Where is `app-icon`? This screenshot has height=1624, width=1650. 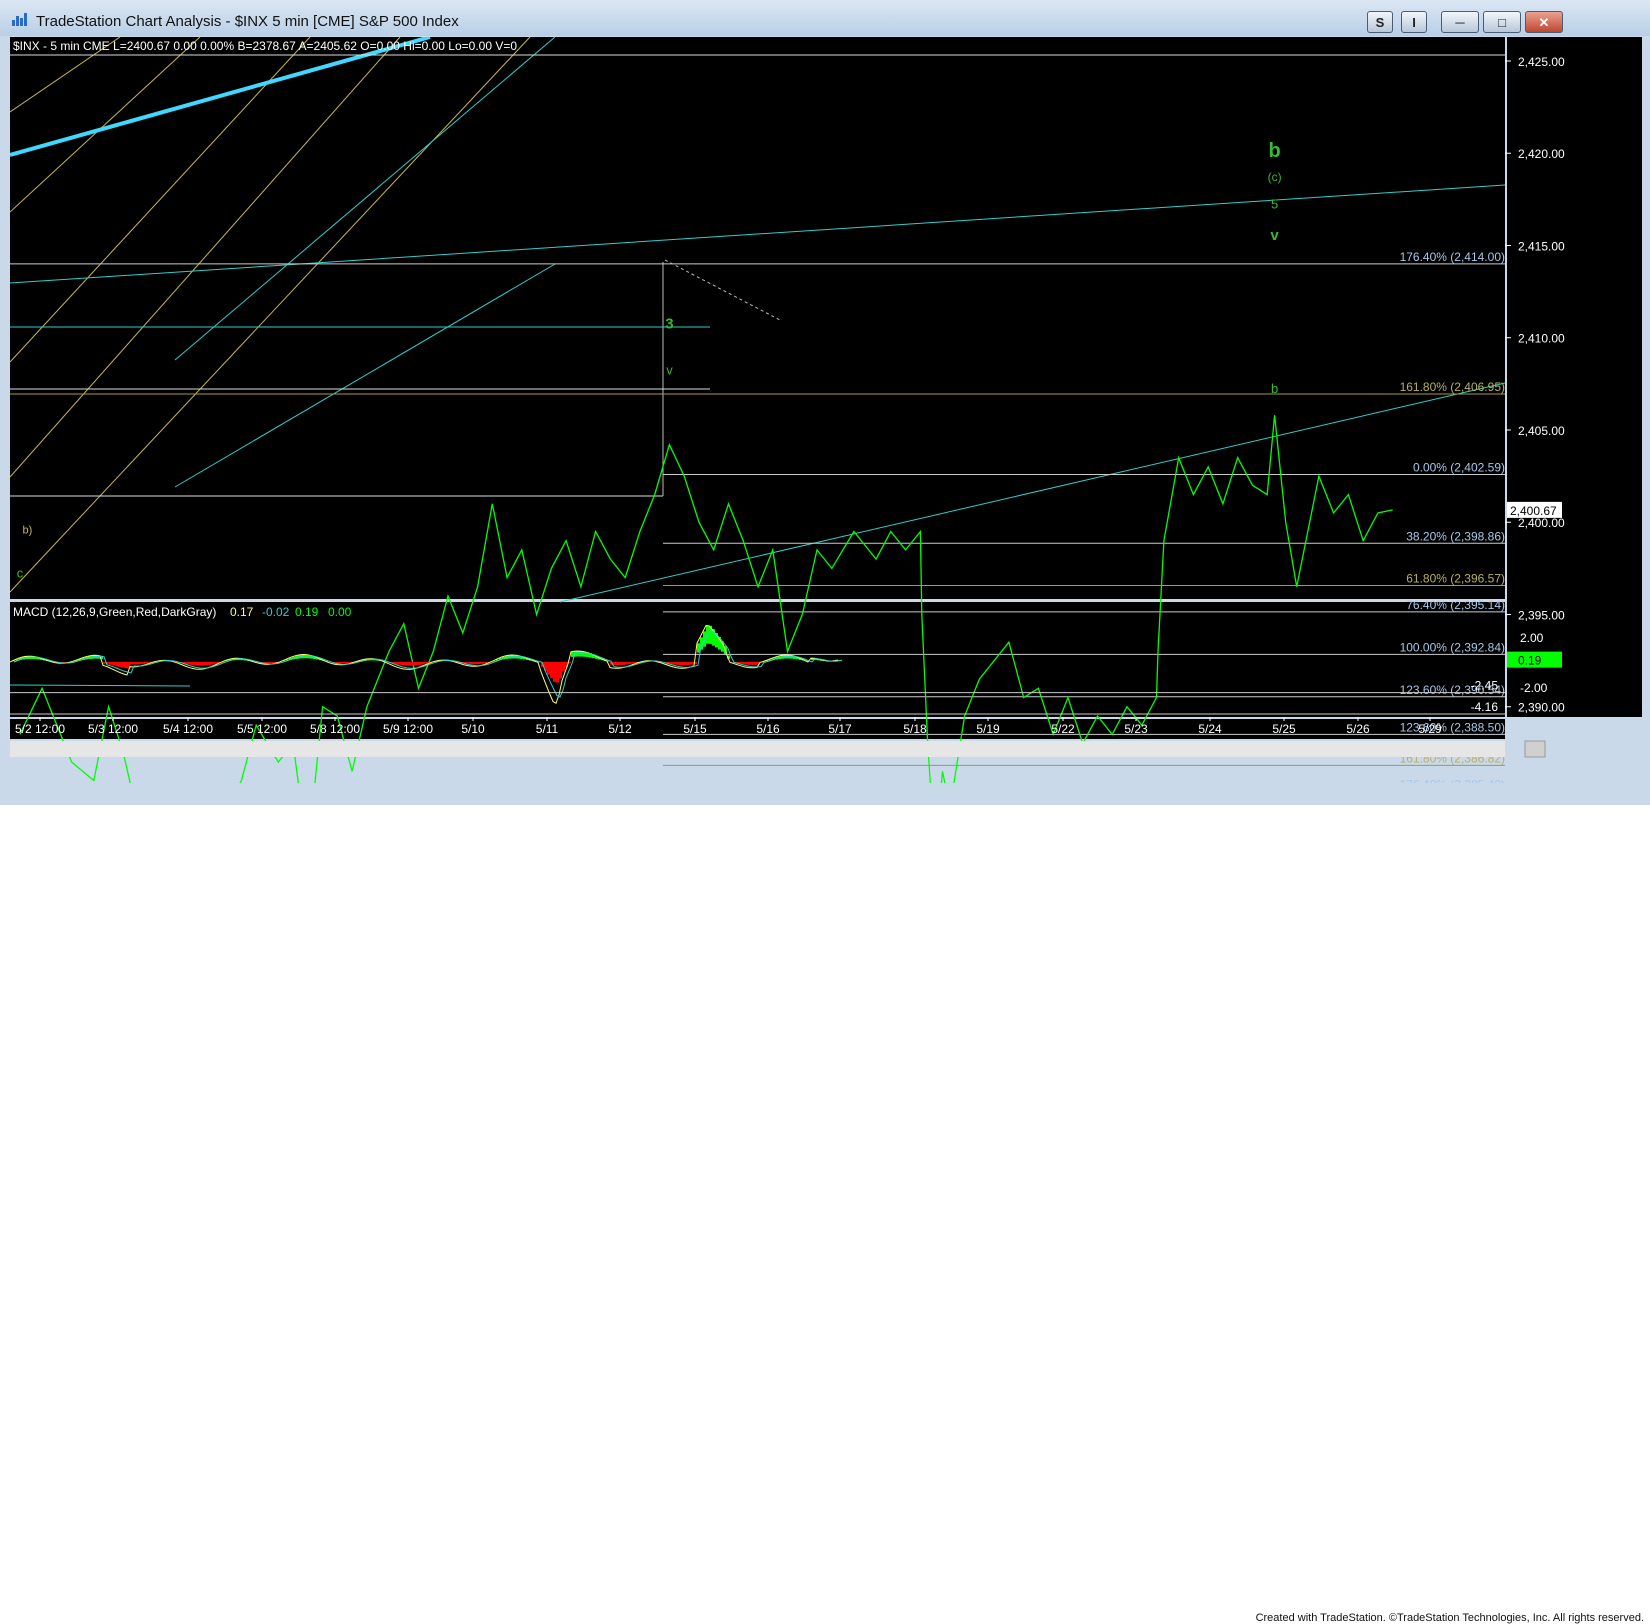 app-icon is located at coordinates (20, 19).